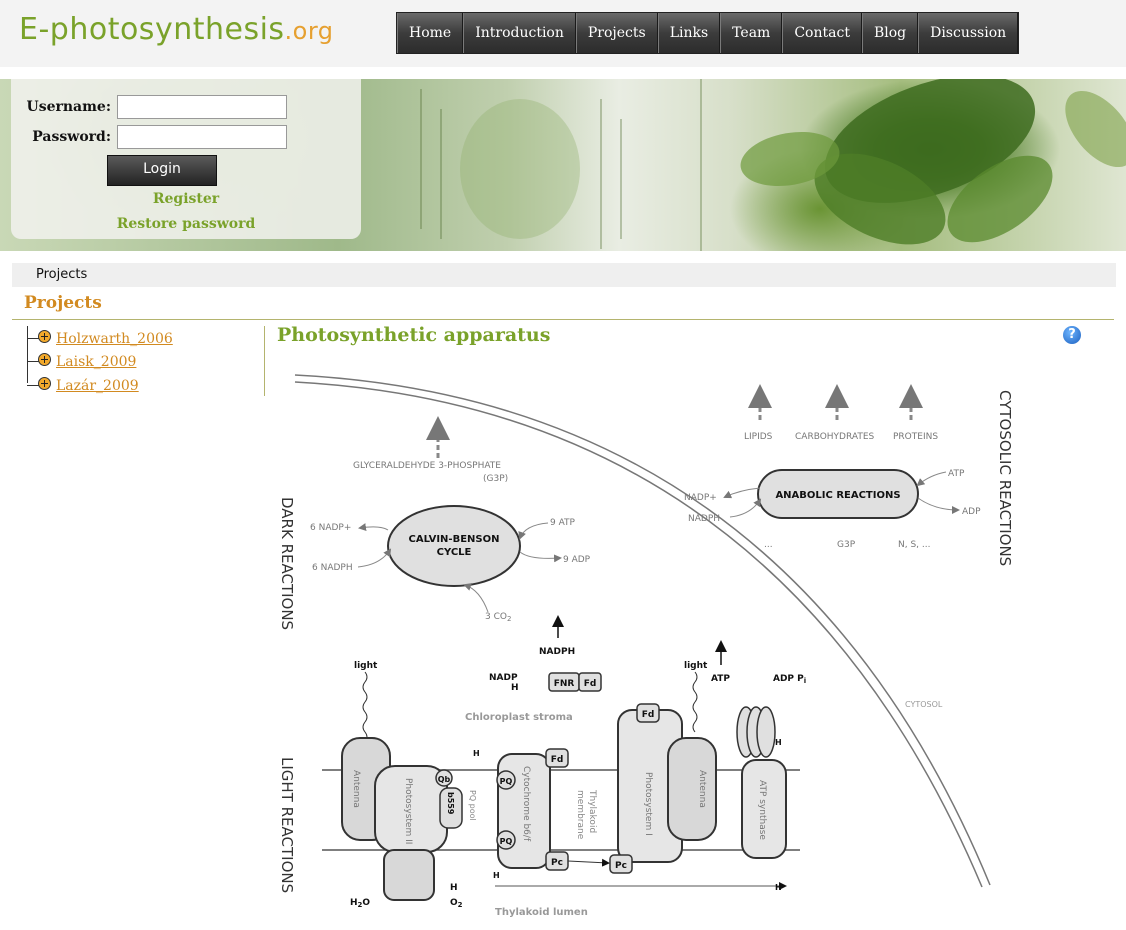 The width and height of the screenshot is (1126, 930). What do you see at coordinates (526, 804) in the screenshot?
I see `cytochrome-label: Cytochrome b6/f` at bounding box center [526, 804].